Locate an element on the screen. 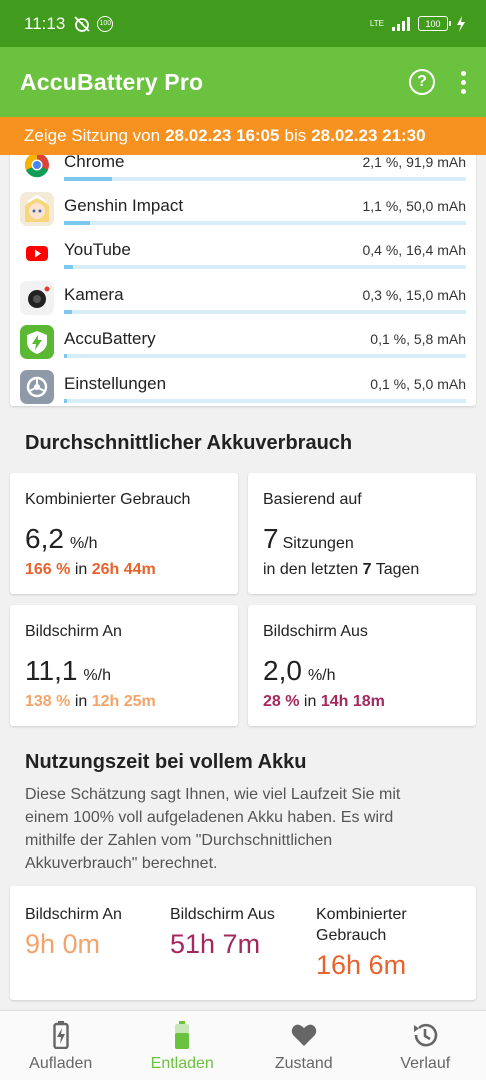  app-value: 0,1 %, 5,0 mAh is located at coordinates (418, 384).